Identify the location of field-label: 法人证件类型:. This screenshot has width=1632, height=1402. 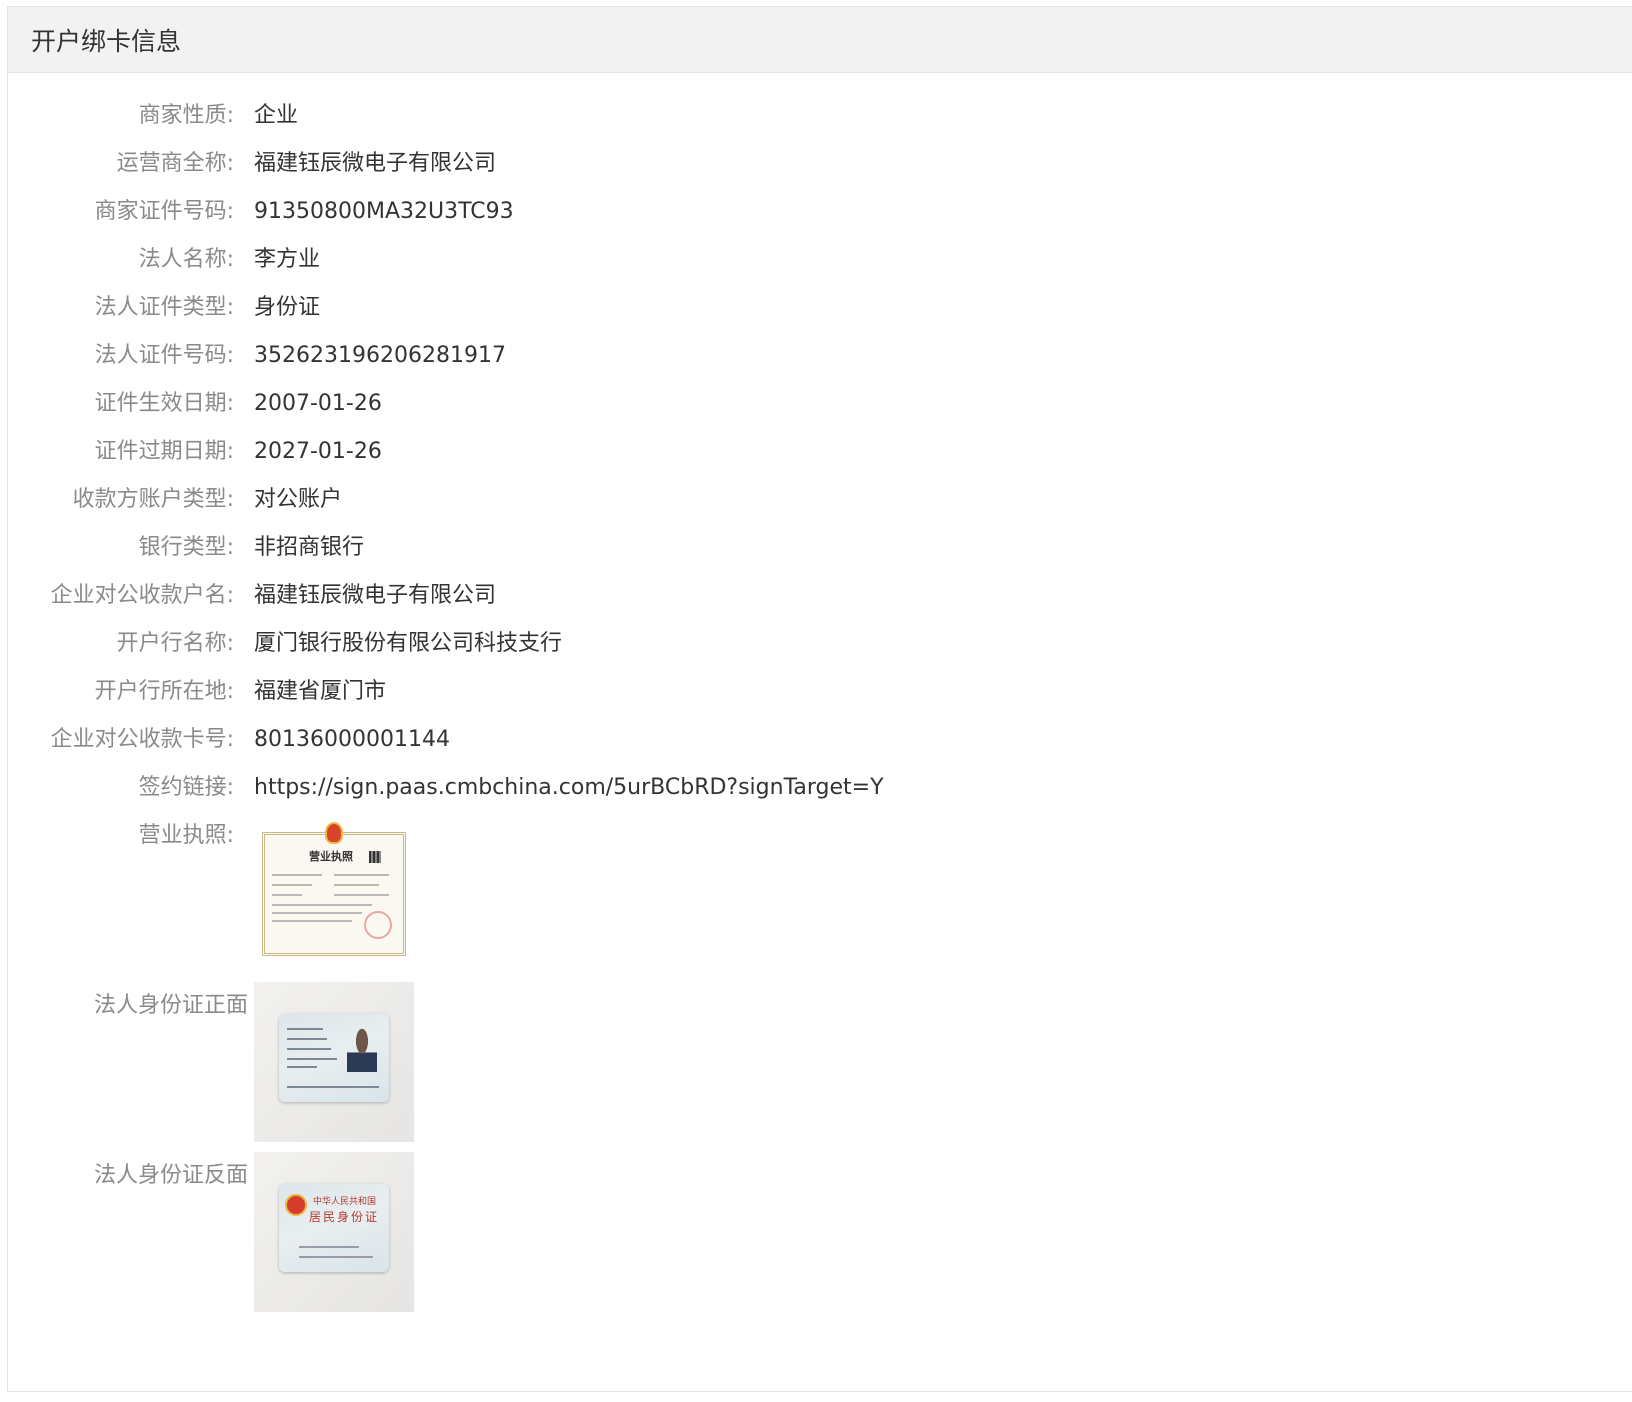
(164, 307).